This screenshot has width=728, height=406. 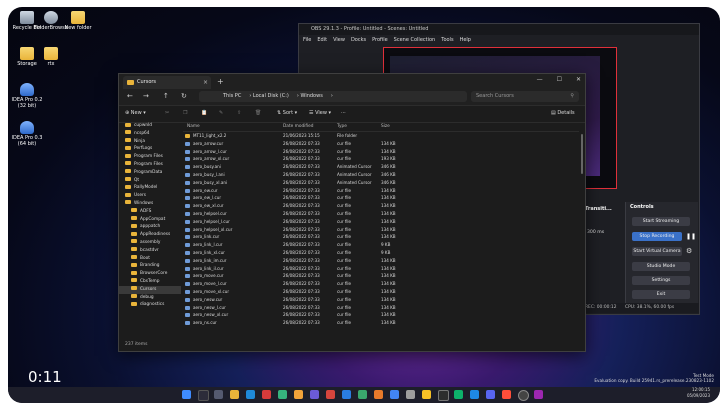 What do you see at coordinates (184, 96) in the screenshot?
I see `refresh-icon: ↻` at bounding box center [184, 96].